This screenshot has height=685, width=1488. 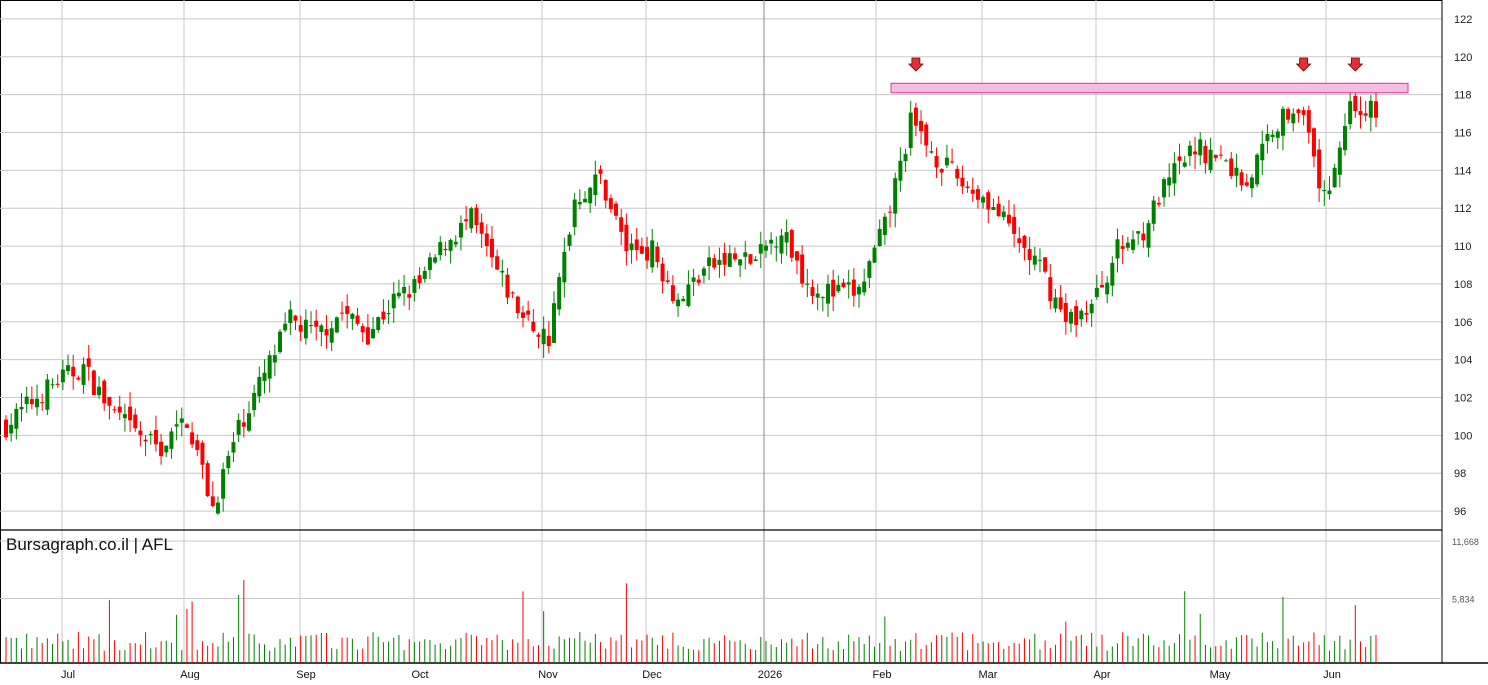 I want to click on price-tick-label: 120, so click(x=1463, y=58).